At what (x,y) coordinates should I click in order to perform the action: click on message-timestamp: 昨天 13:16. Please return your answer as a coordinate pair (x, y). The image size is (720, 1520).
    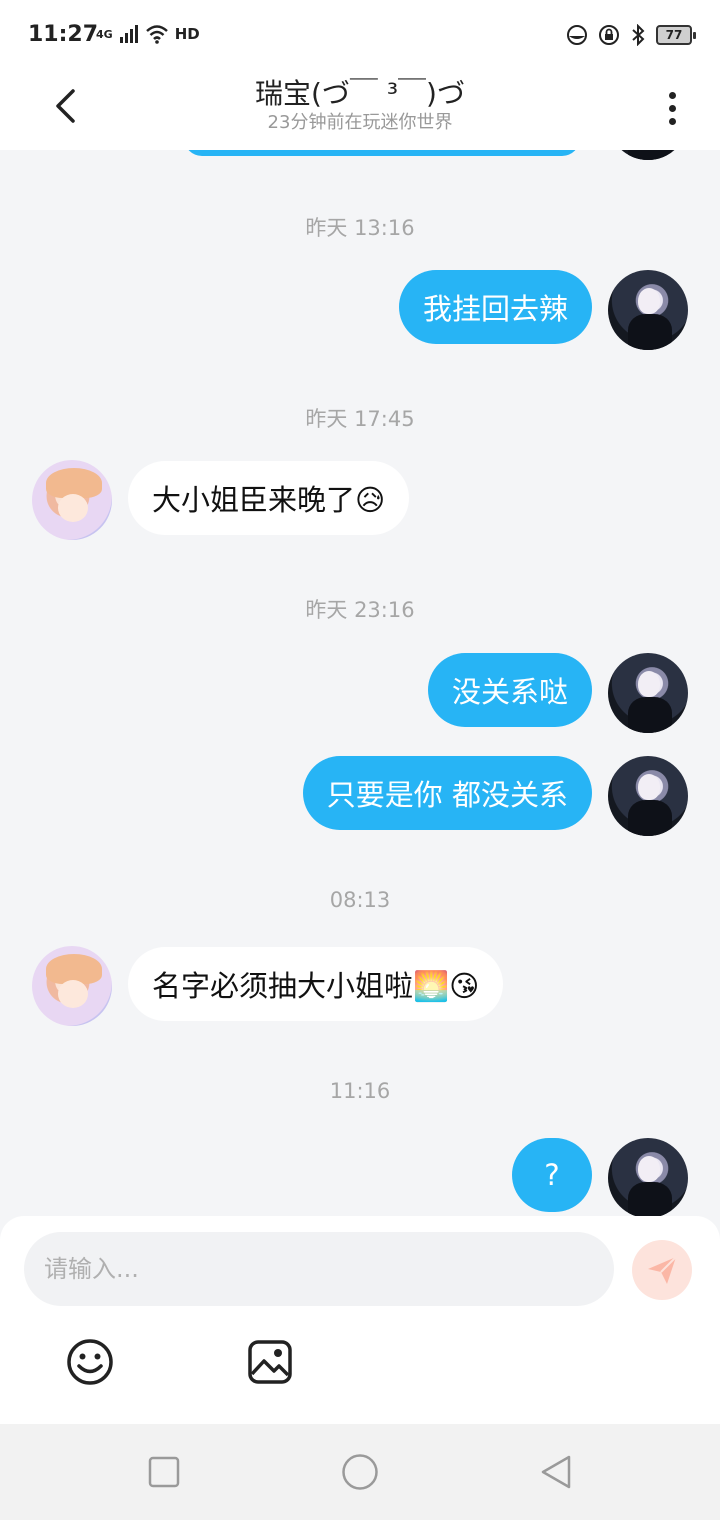
    Looking at the image, I should click on (360, 228).